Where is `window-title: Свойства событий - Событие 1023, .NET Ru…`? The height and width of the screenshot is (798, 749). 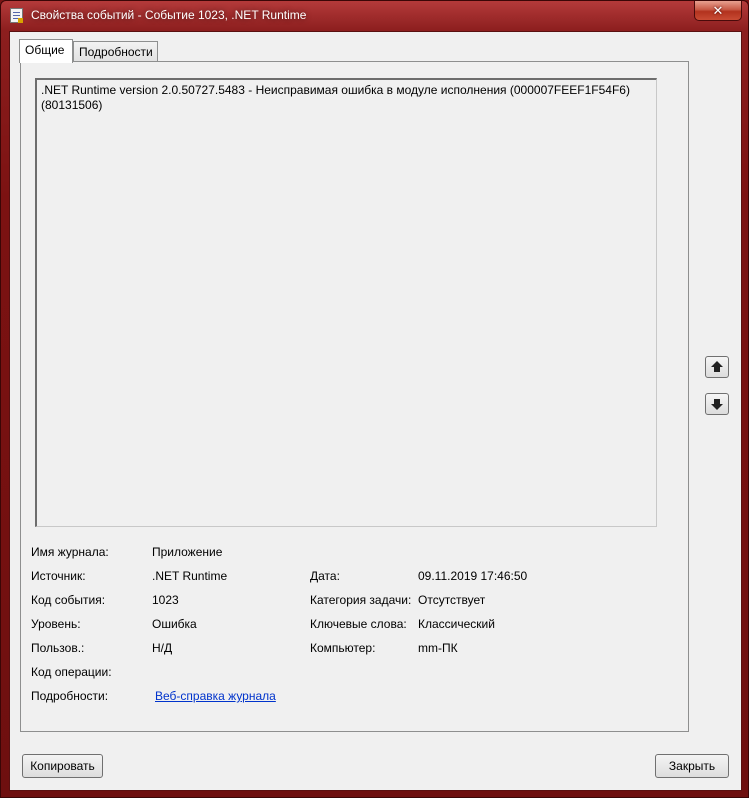 window-title: Свойства событий - Событие 1023, .NET Ru… is located at coordinates (169, 15).